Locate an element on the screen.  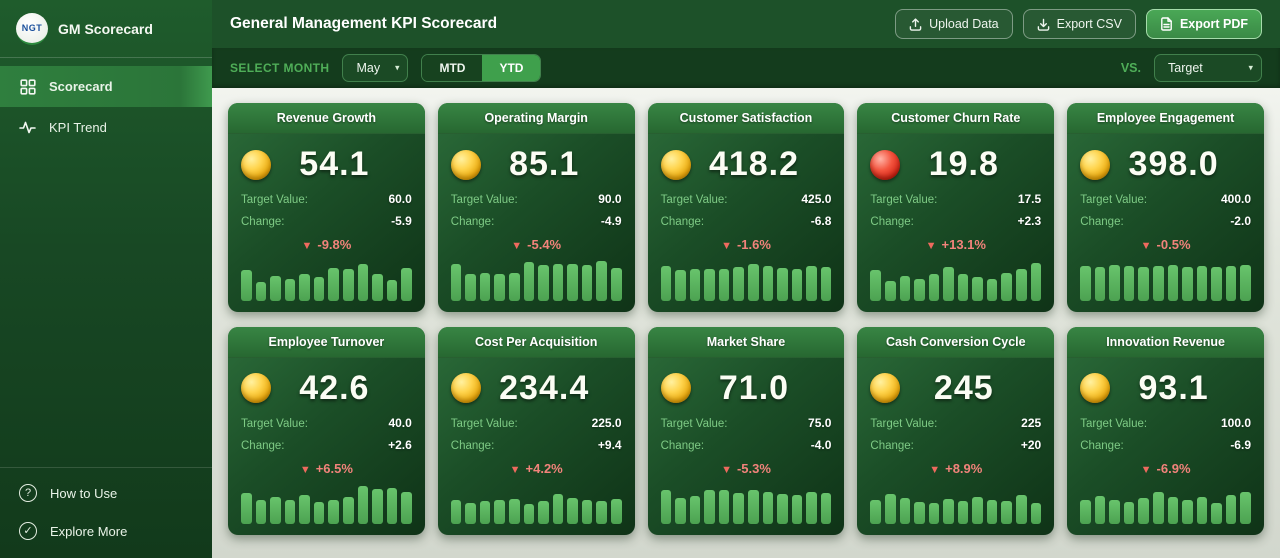
upload-data-button: Upload Data is located at coordinates (954, 24).